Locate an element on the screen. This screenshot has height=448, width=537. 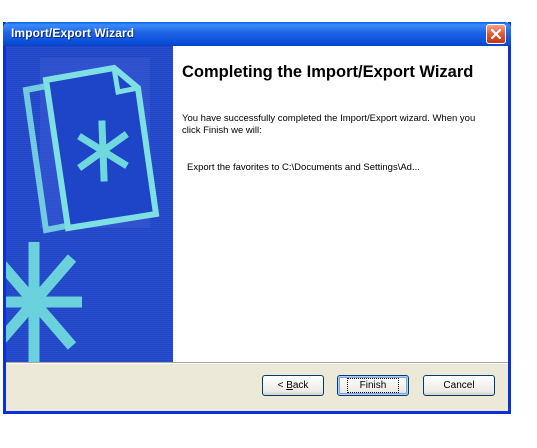
cancel-button: Cancel is located at coordinates (459, 385).